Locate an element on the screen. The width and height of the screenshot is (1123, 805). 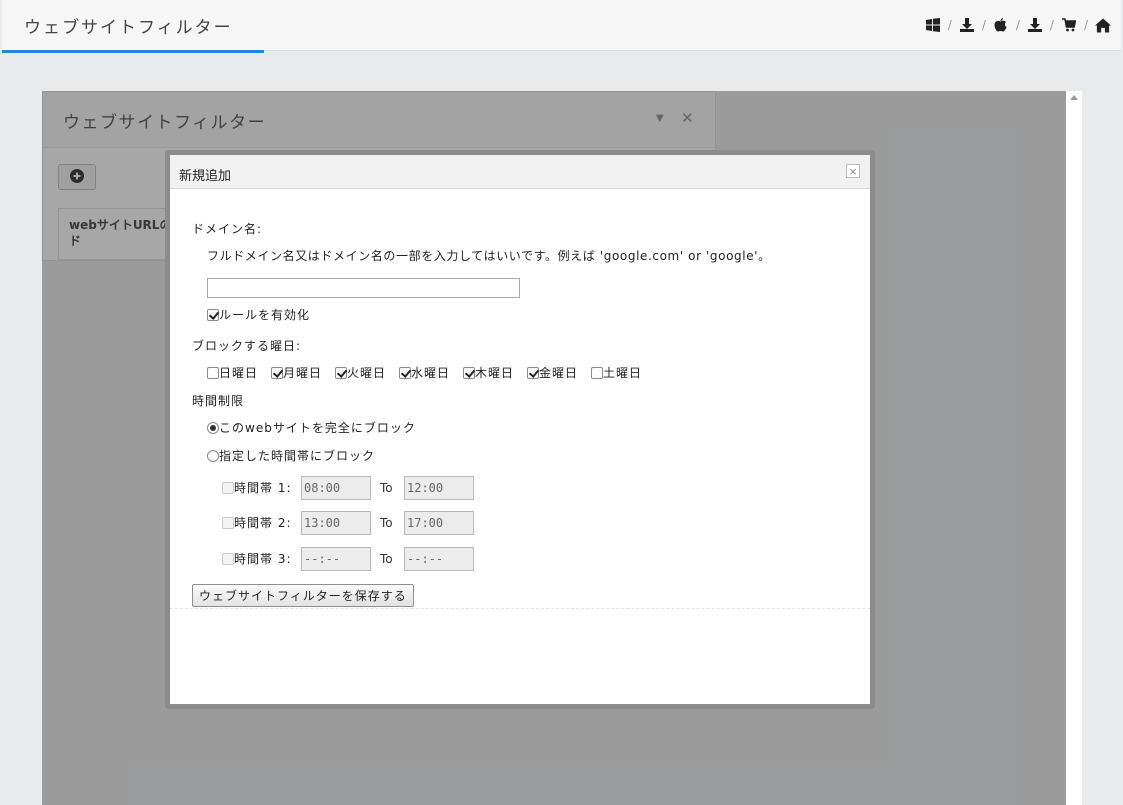
top-nav: / / / / / is located at coordinates (1018, 25).